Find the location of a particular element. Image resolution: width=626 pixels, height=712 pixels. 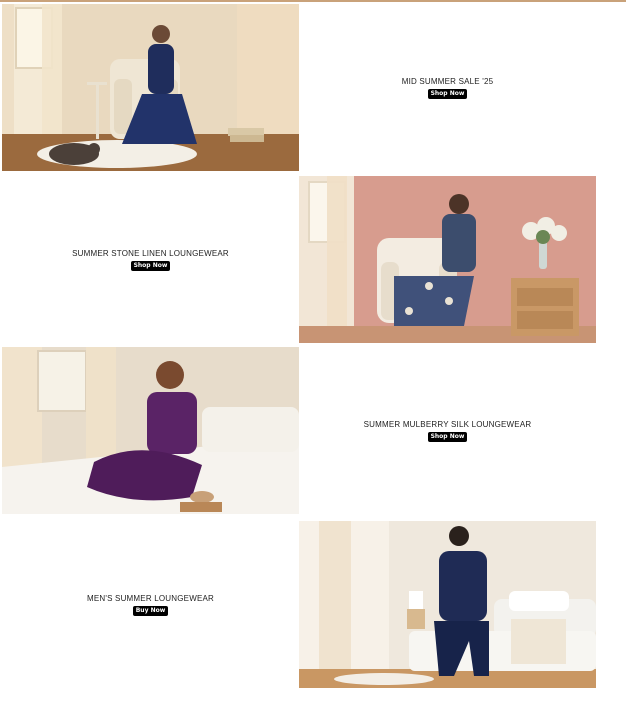

banner-title: SUMMER MULBERRY SILK LOUNGEWEAR is located at coordinates (447, 424).